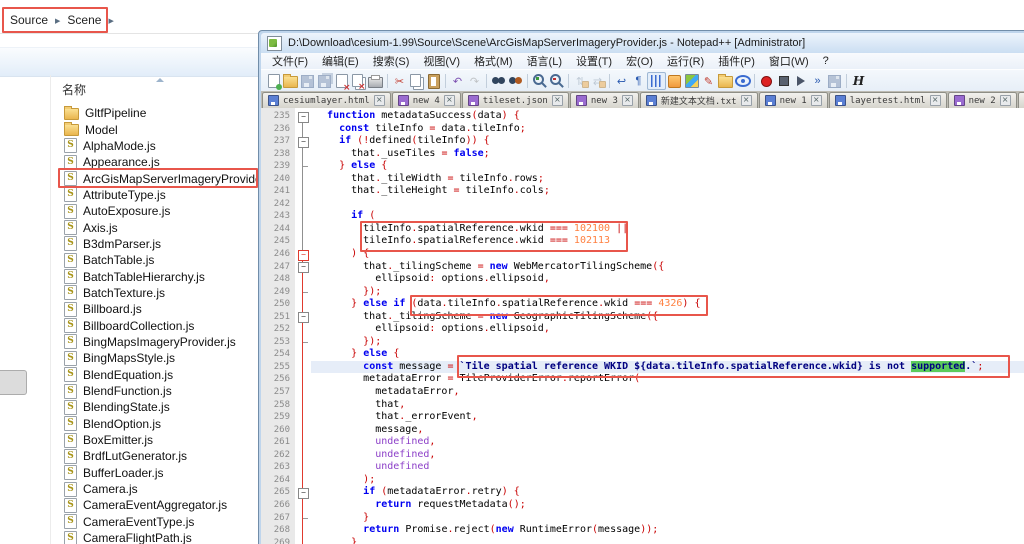 The width and height of the screenshot is (1024, 544). What do you see at coordinates (155, 129) in the screenshot?
I see `file-row: Model` at bounding box center [155, 129].